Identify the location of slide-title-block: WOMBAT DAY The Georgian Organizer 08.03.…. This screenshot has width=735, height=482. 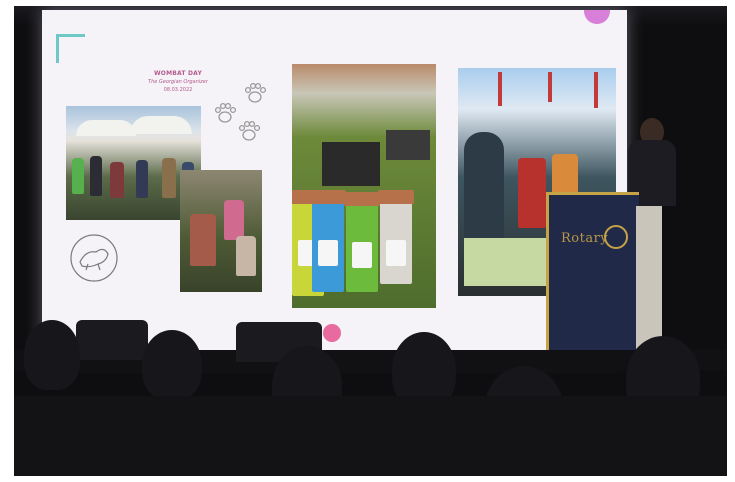
(178, 81).